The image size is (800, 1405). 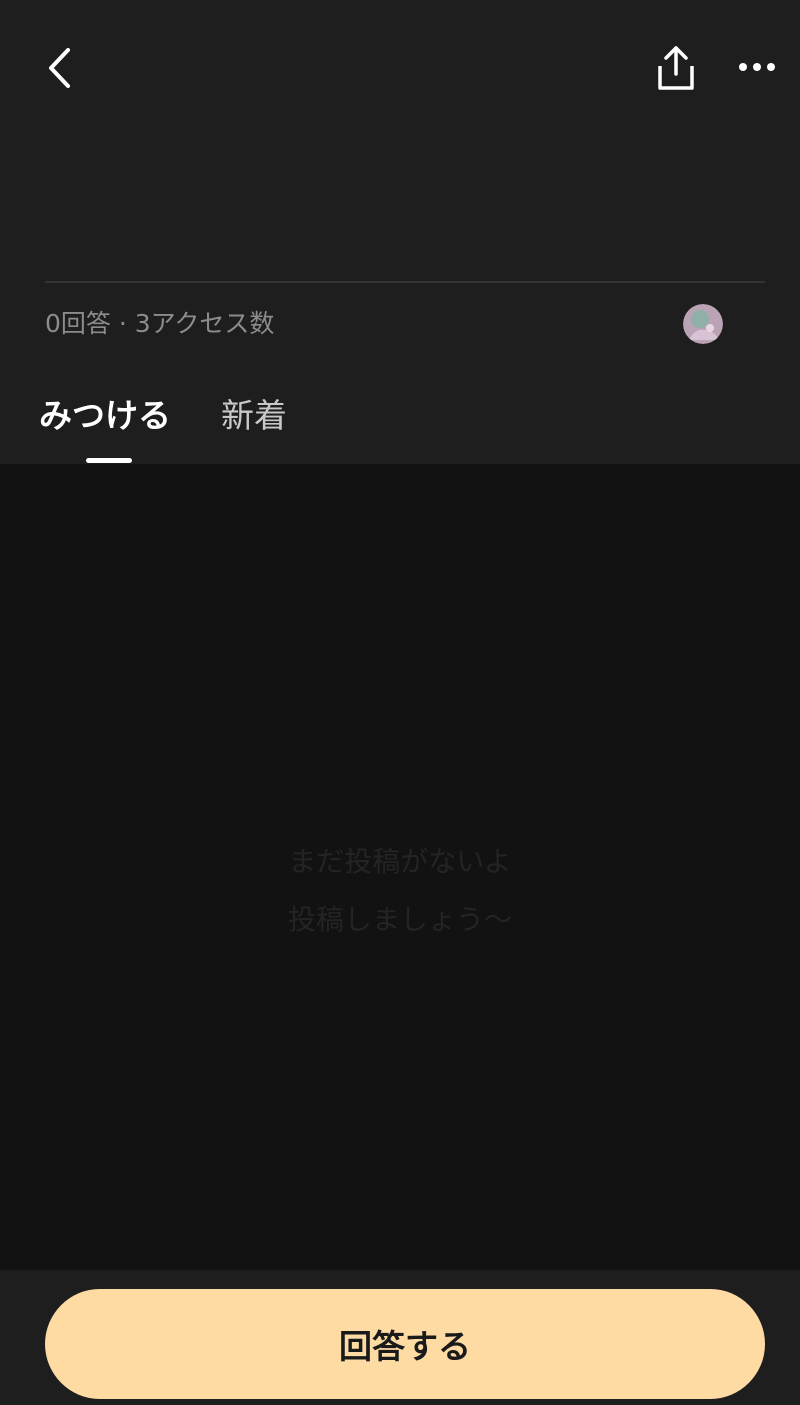 I want to click on share-button, so click(x=676, y=68).